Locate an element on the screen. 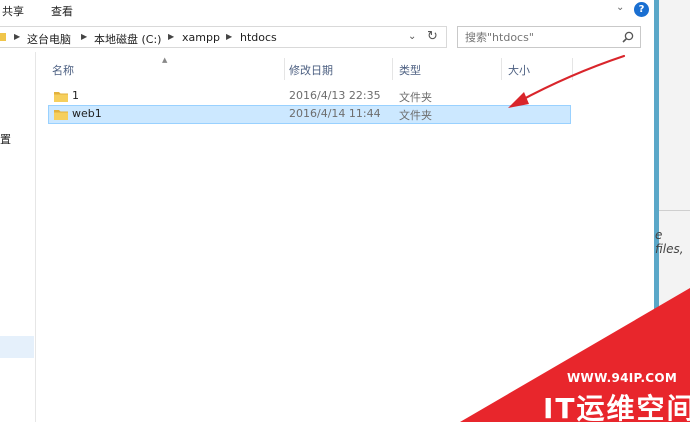  file-row-selected: web1 2016/4/14 11:44 文件夹 is located at coordinates (309, 114).